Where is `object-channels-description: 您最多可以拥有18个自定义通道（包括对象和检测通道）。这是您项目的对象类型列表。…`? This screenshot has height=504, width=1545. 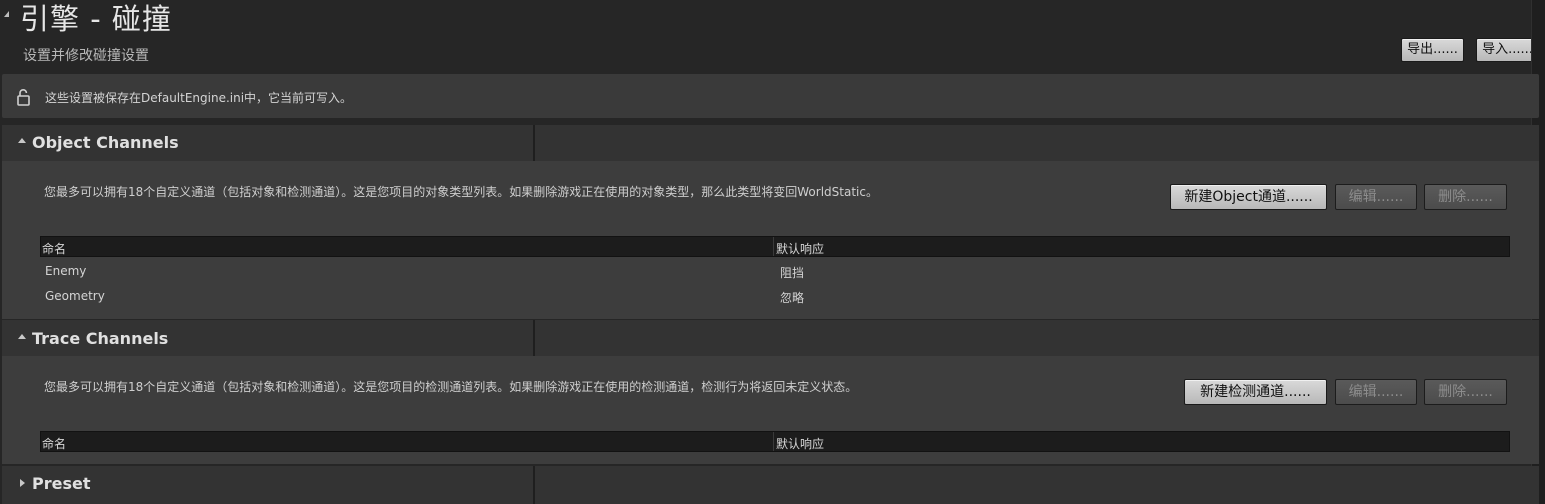 object-channels-description: 您最多可以拥有18个自定义通道（包括对象和检测通道）。这是您项目的对象类型列表。… is located at coordinates (461, 192).